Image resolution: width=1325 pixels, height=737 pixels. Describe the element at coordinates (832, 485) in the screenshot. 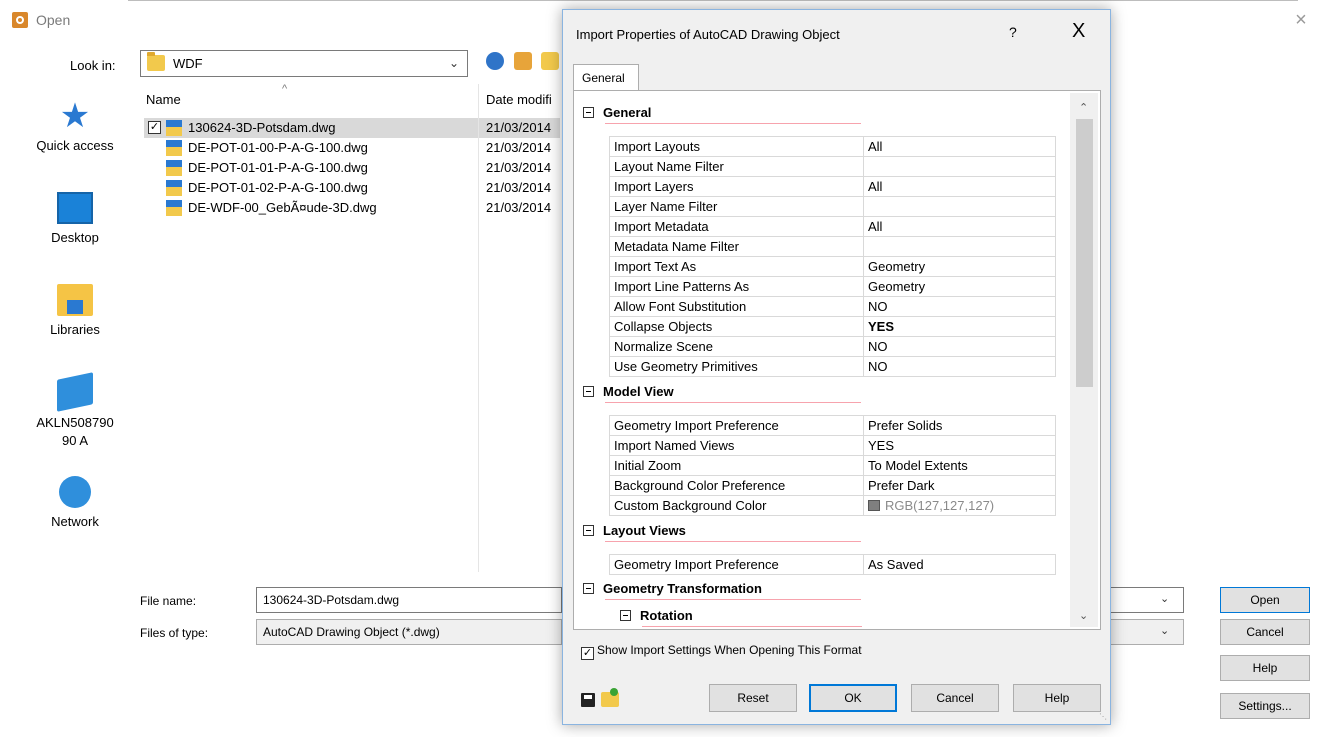

I see `property-row: Background Color Preference Prefer Dark` at that location.